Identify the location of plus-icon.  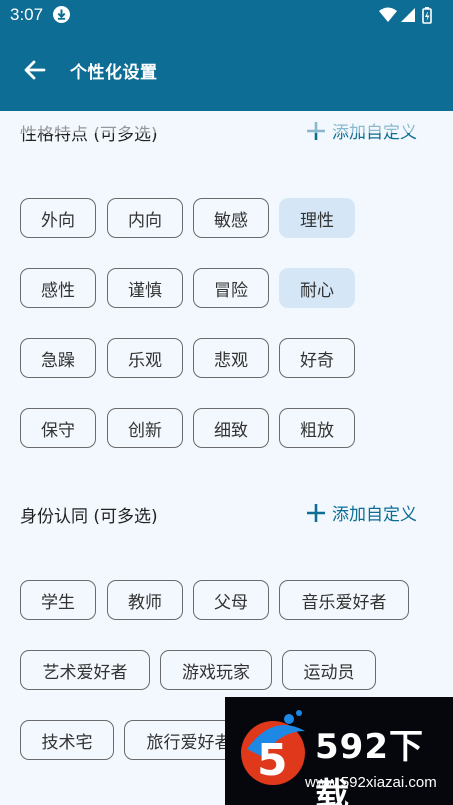
(316, 512).